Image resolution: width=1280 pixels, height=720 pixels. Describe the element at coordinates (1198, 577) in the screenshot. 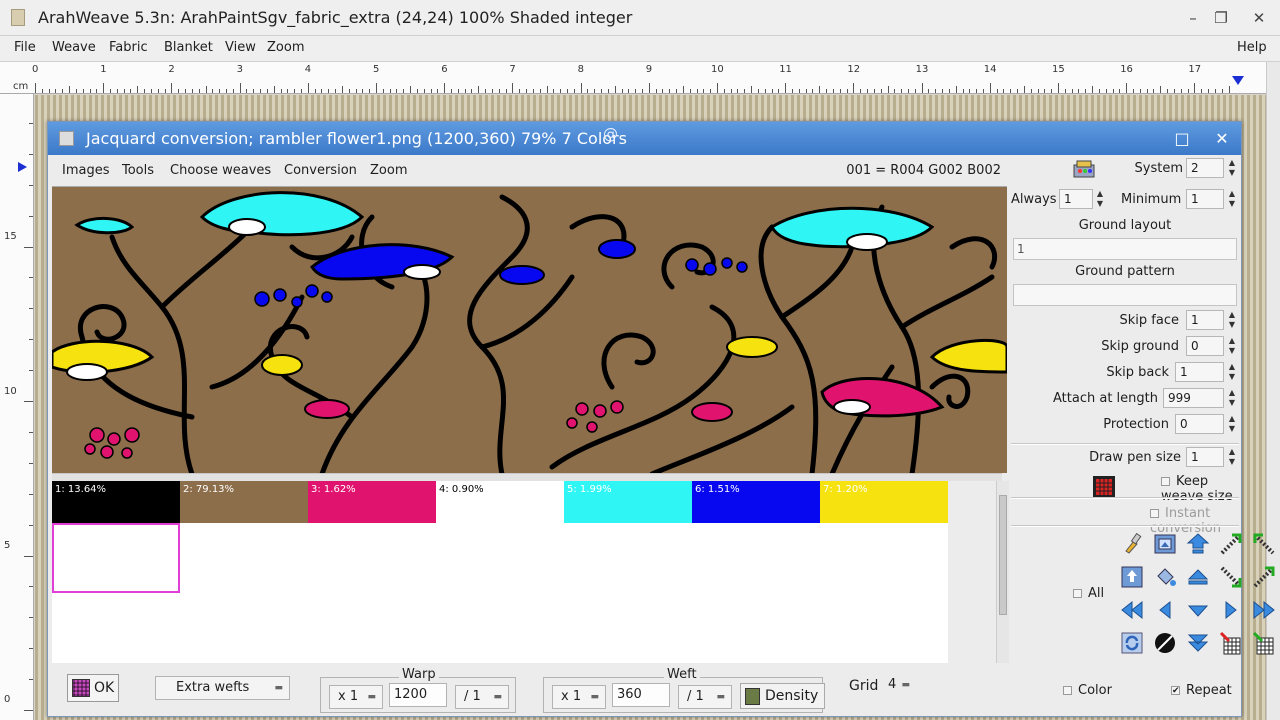

I see `shift-up-small-icon` at that location.